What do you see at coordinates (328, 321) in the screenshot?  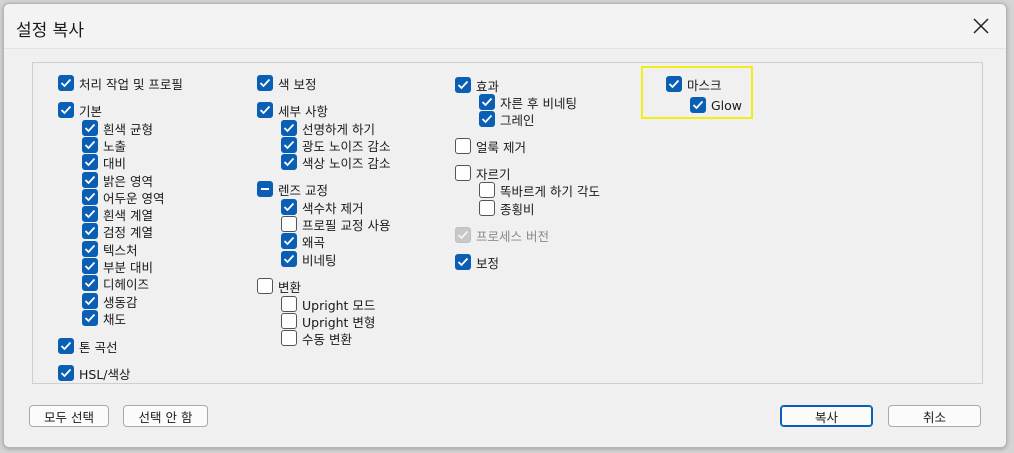 I see `checkbox-upright-transforms: Upright 변형` at bounding box center [328, 321].